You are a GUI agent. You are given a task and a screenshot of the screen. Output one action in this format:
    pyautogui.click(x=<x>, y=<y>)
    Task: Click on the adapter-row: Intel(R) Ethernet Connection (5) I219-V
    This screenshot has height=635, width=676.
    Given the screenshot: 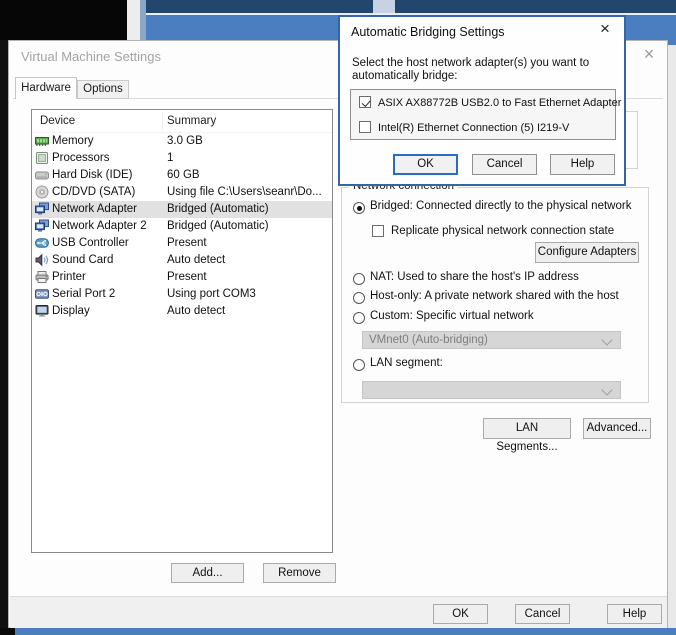 What is the action you would take?
    pyautogui.click(x=487, y=130)
    